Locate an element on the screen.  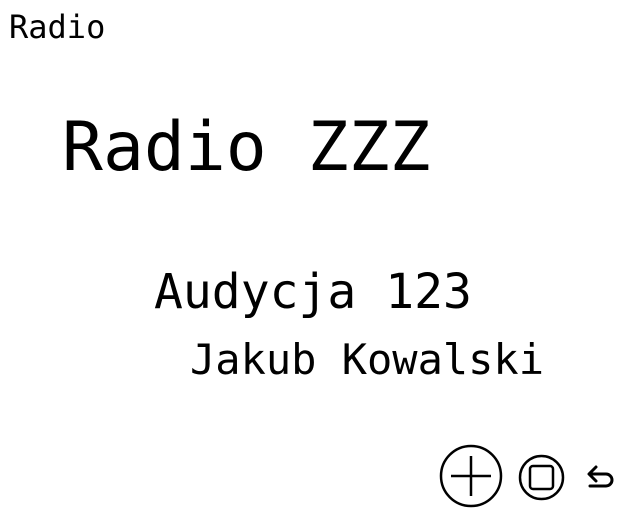
app-title: Radio is located at coordinates (57, 27).